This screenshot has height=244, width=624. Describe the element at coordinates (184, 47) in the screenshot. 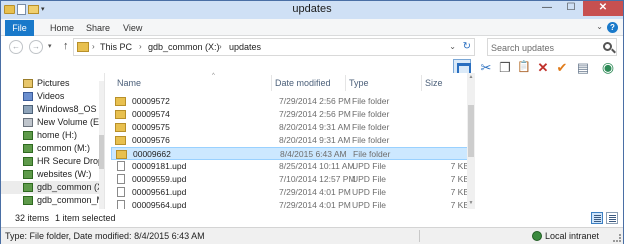

I see `breadcrumb-drive: gdb_common (X:)` at that location.